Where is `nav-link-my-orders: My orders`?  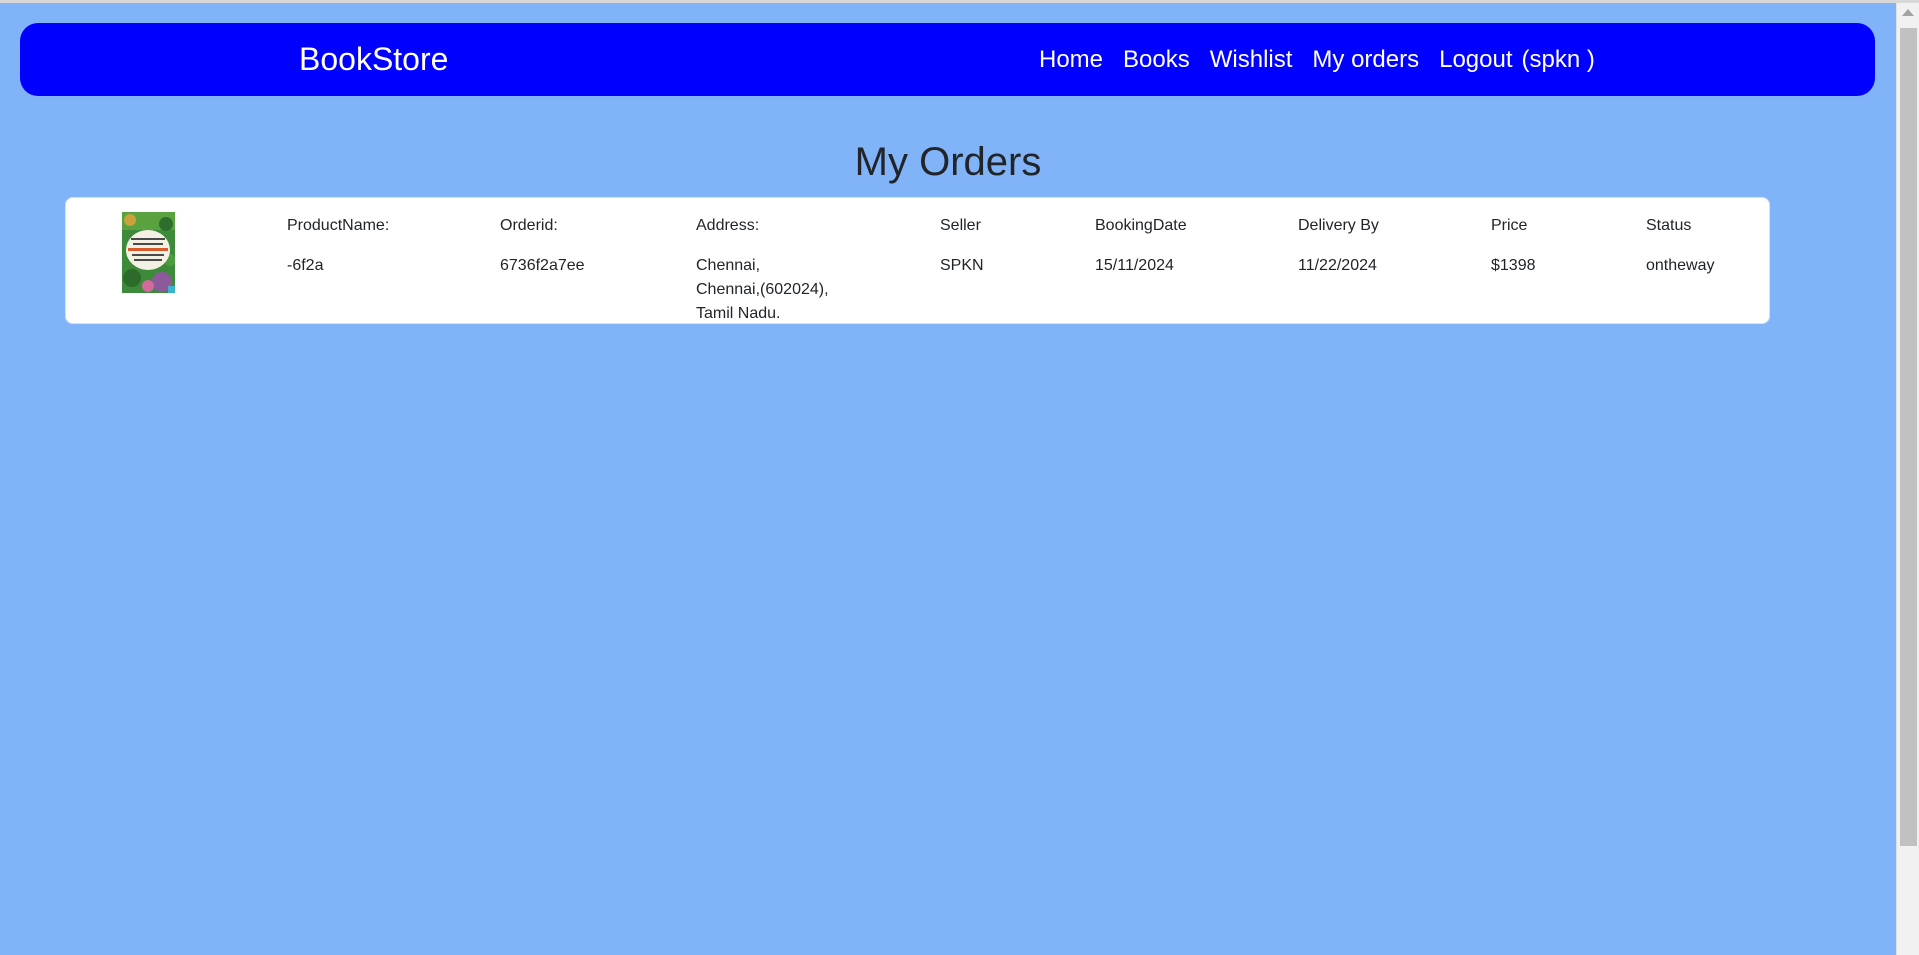 nav-link-my-orders: My orders is located at coordinates (1365, 60).